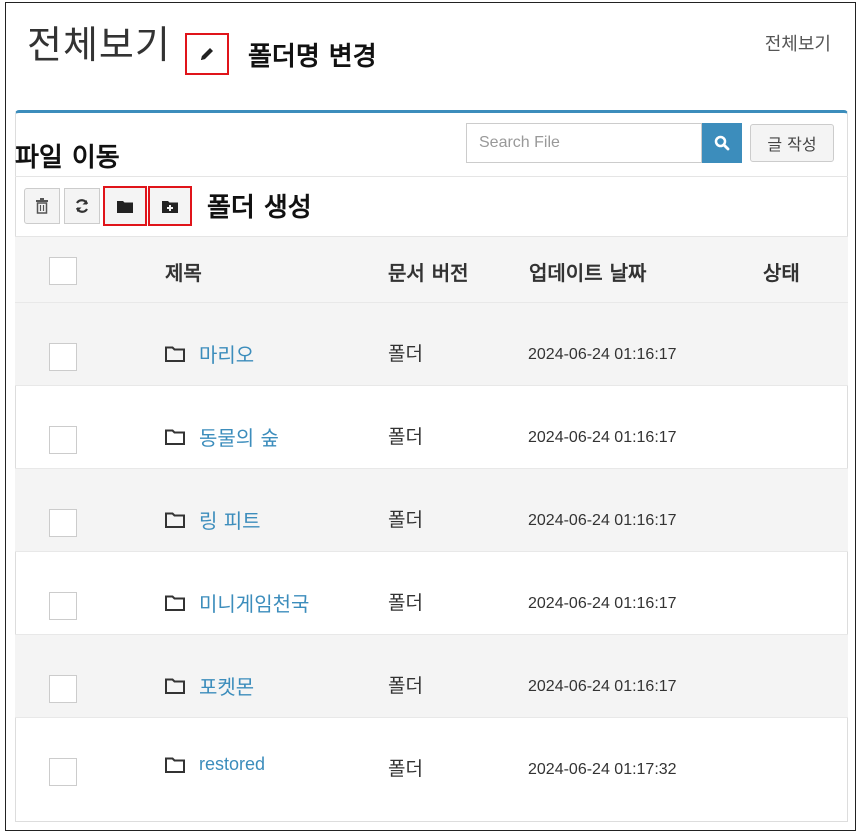  I want to click on move-file-button, so click(125, 206).